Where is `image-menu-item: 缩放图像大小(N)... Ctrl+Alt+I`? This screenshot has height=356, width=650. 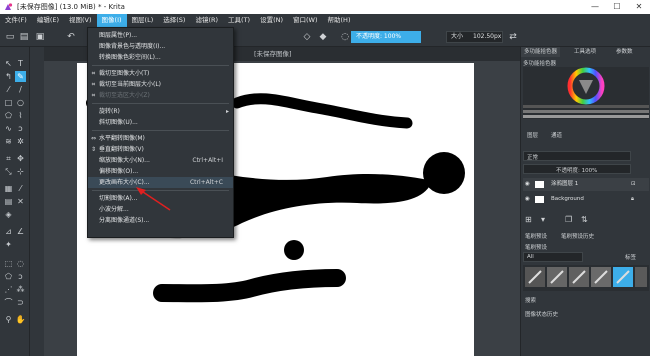
image-menu-item: 缩放图像大小(N)... Ctrl+Alt+I is located at coordinates (160, 160).